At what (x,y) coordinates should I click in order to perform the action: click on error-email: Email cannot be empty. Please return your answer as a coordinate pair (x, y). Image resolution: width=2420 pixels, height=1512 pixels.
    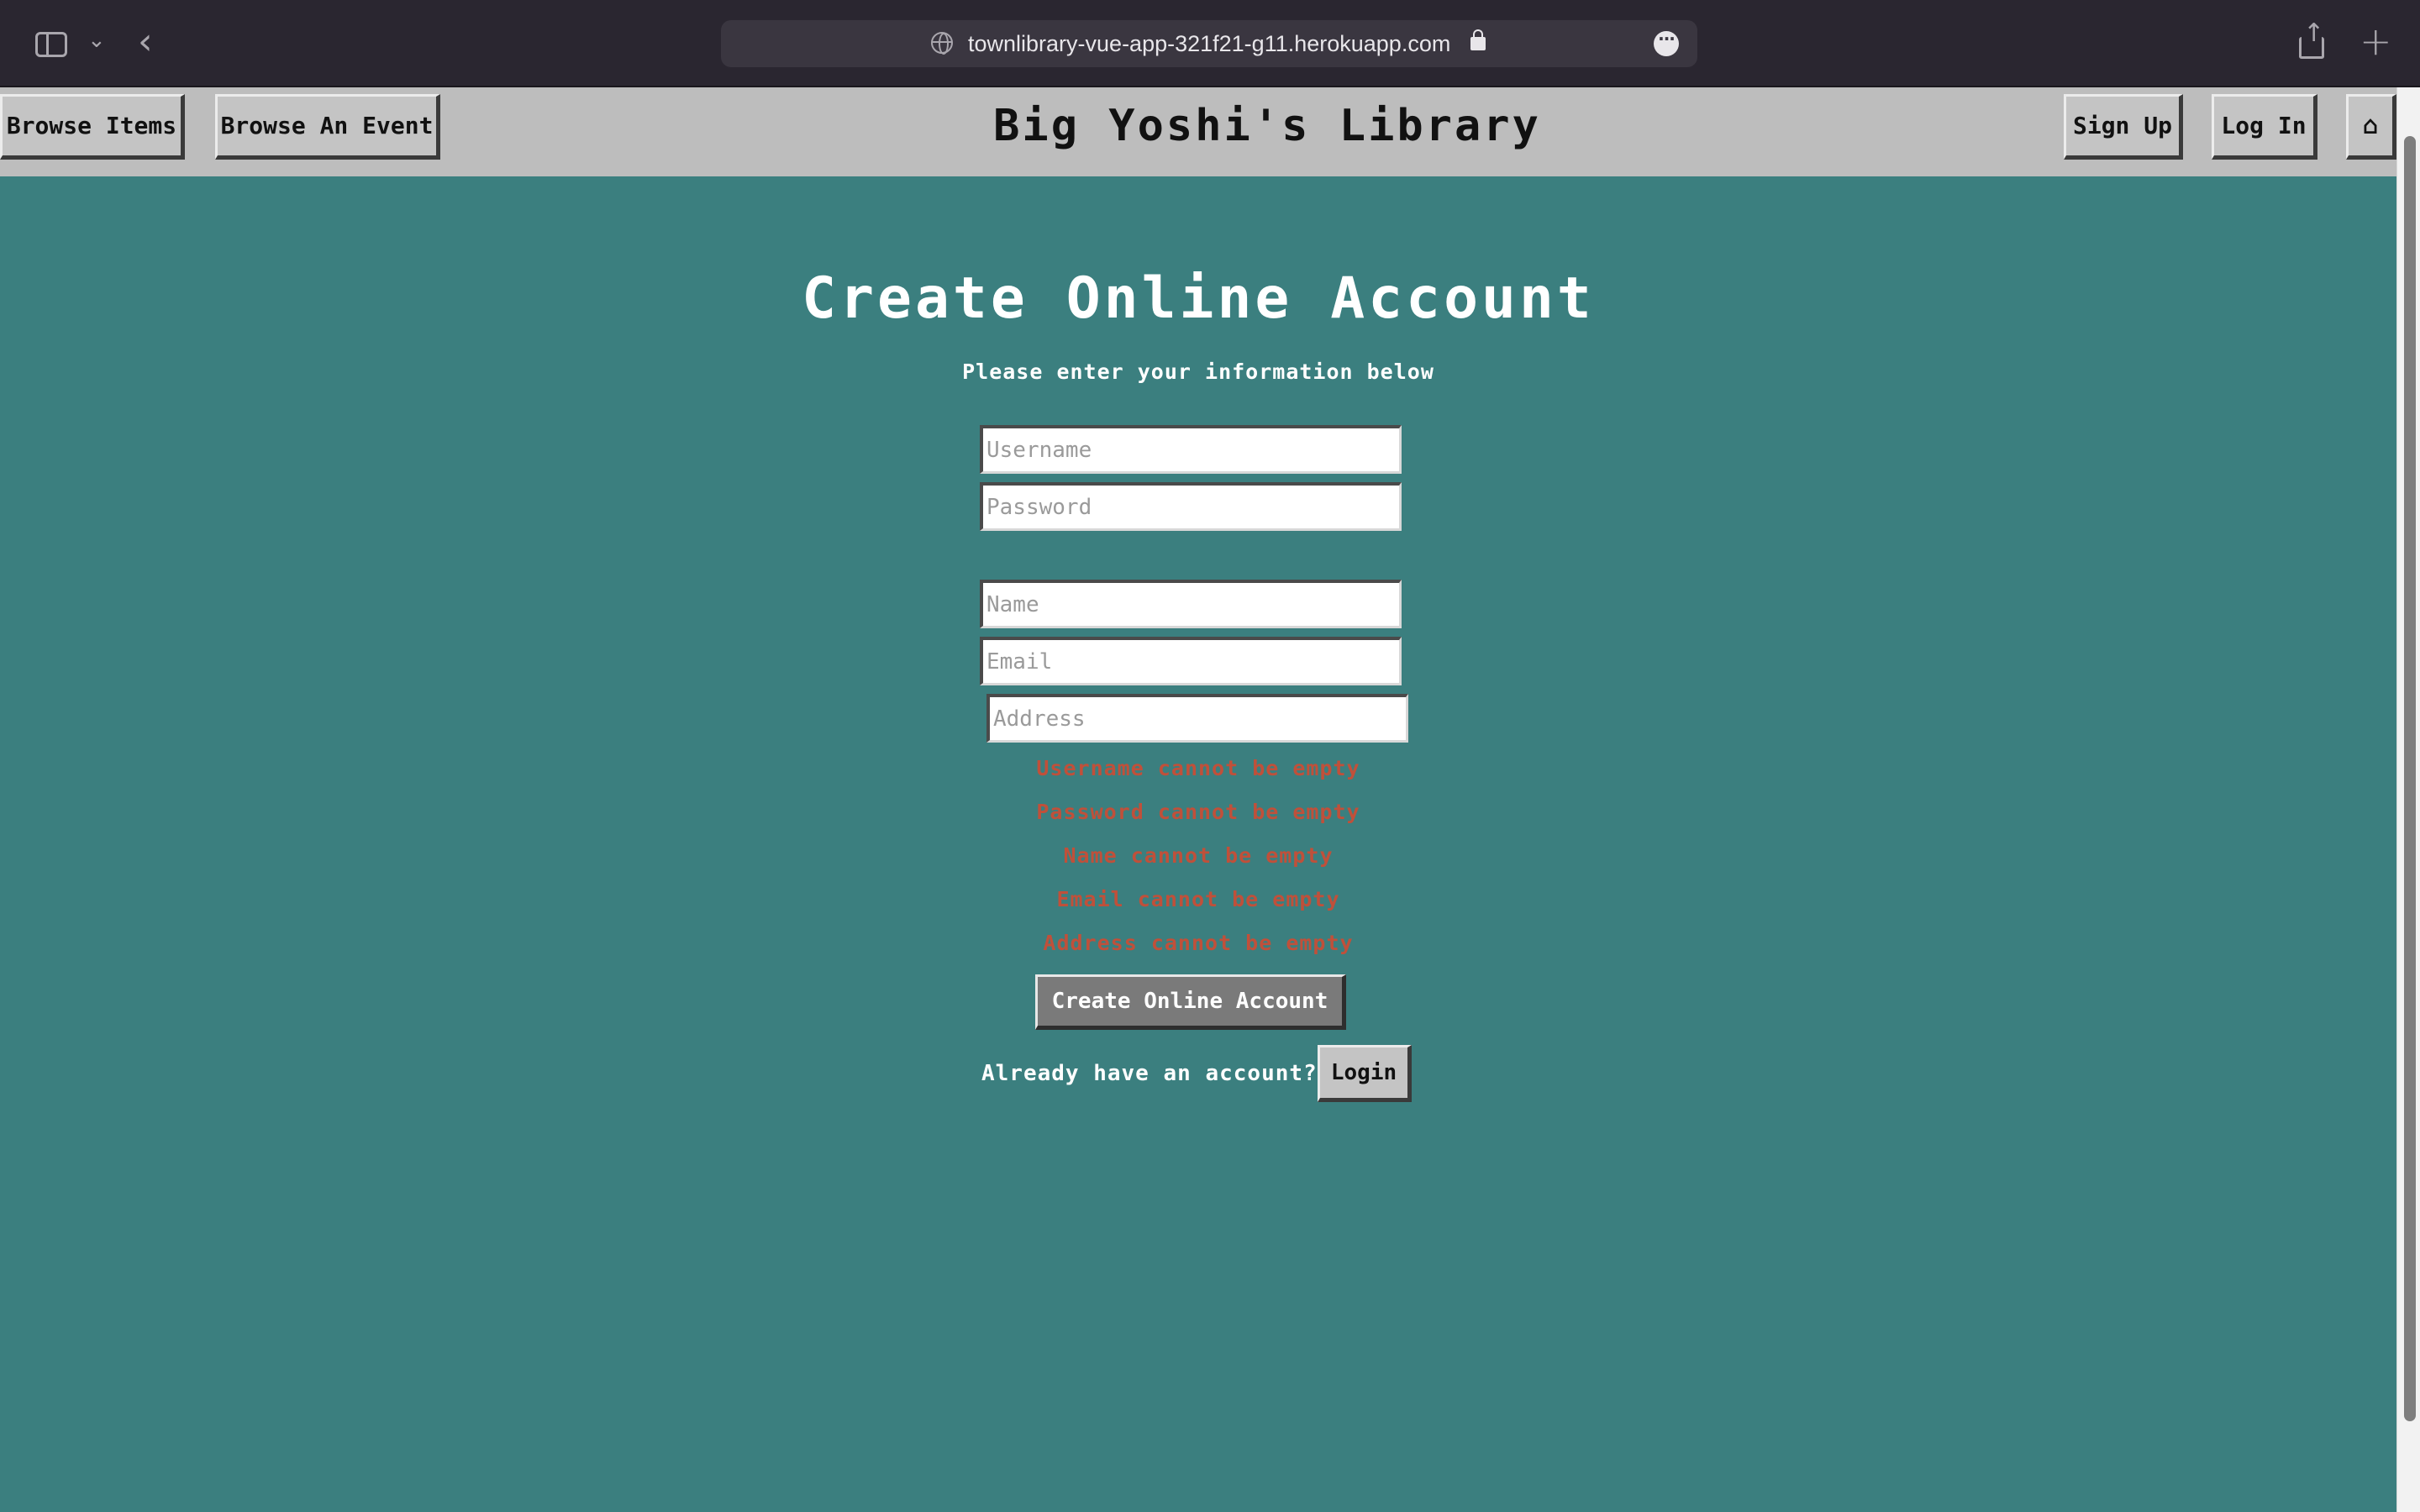
    Looking at the image, I should click on (1198, 899).